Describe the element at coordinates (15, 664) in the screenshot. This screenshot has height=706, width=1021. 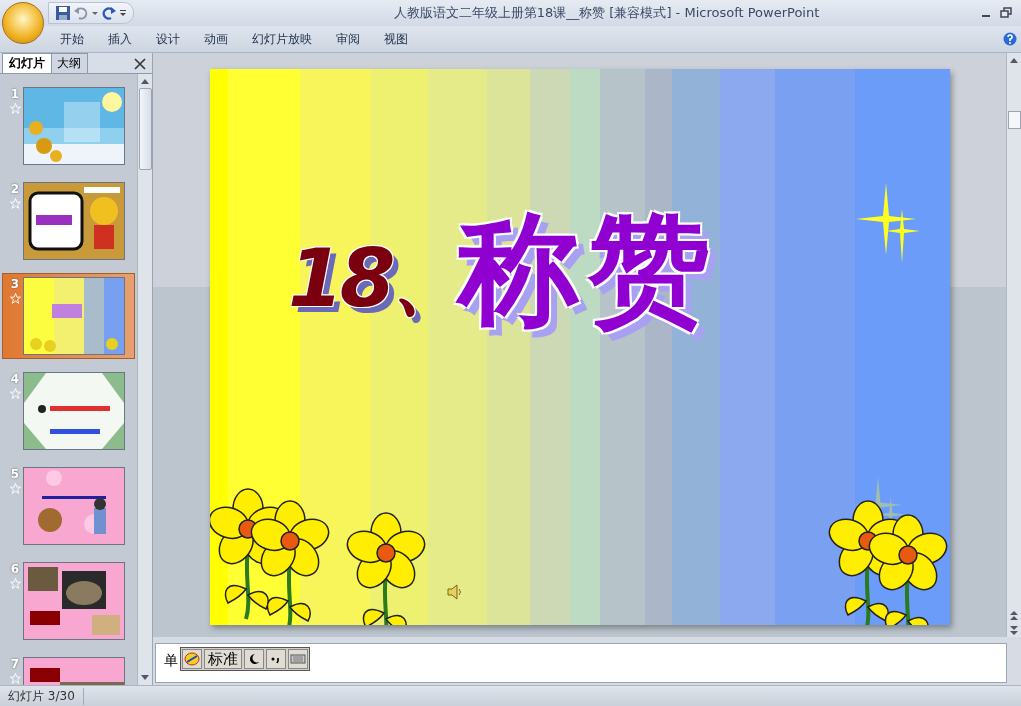
I see `slide-number: 7` at that location.